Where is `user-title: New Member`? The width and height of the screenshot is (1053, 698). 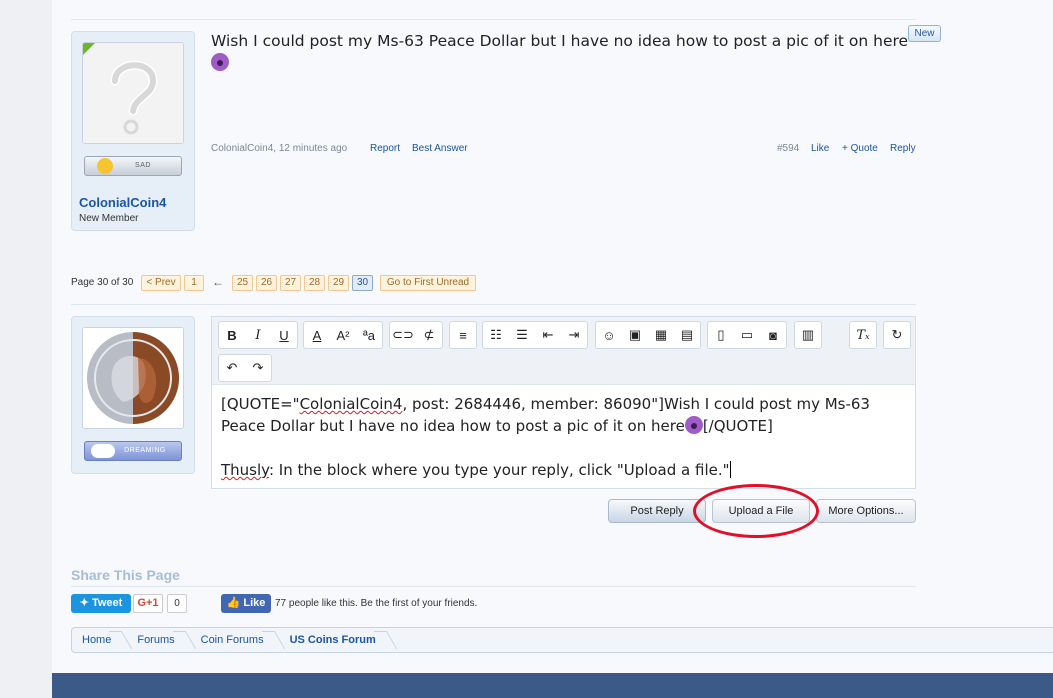 user-title: New Member is located at coordinates (109, 218).